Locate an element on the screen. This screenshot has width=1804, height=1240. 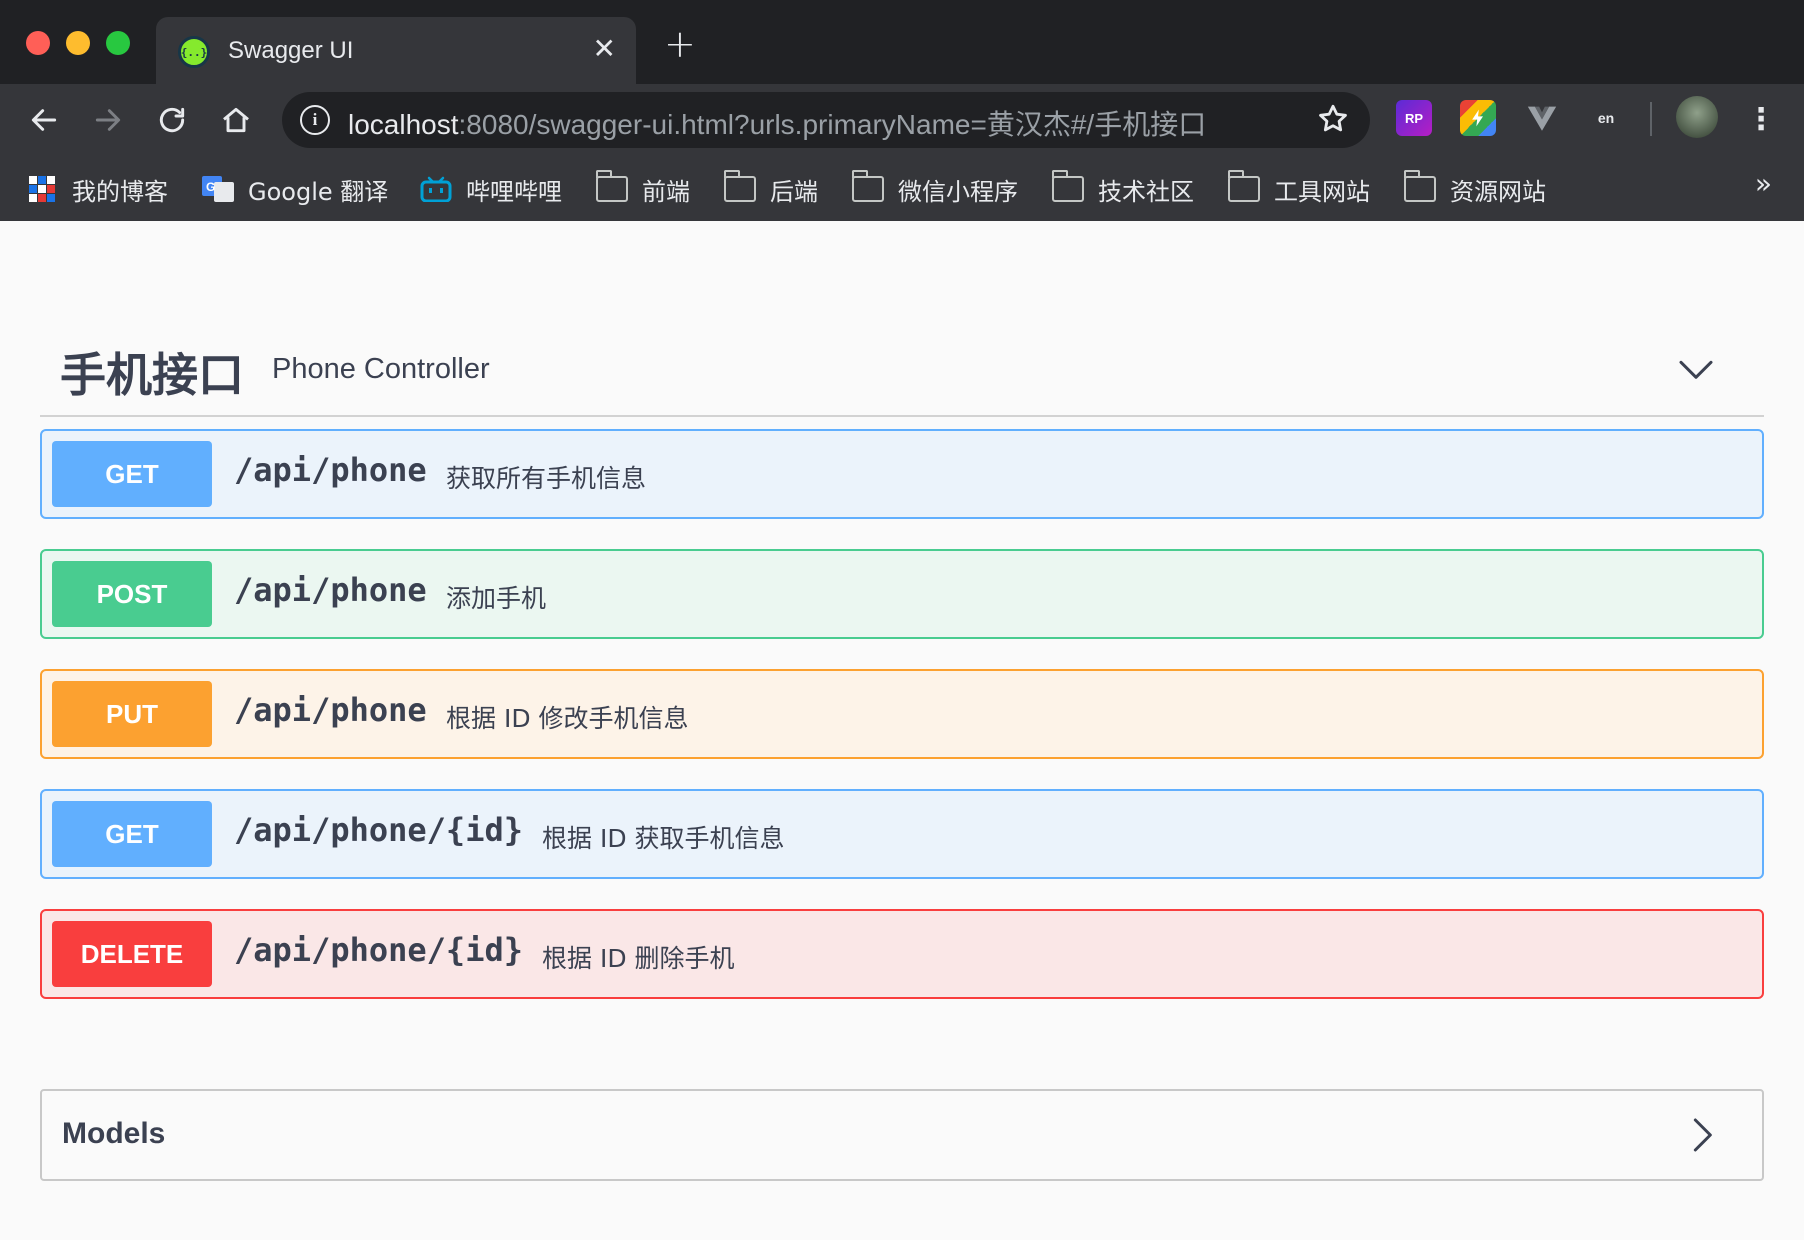
bookmark-folder-frontend: 前端 is located at coordinates (642, 189).